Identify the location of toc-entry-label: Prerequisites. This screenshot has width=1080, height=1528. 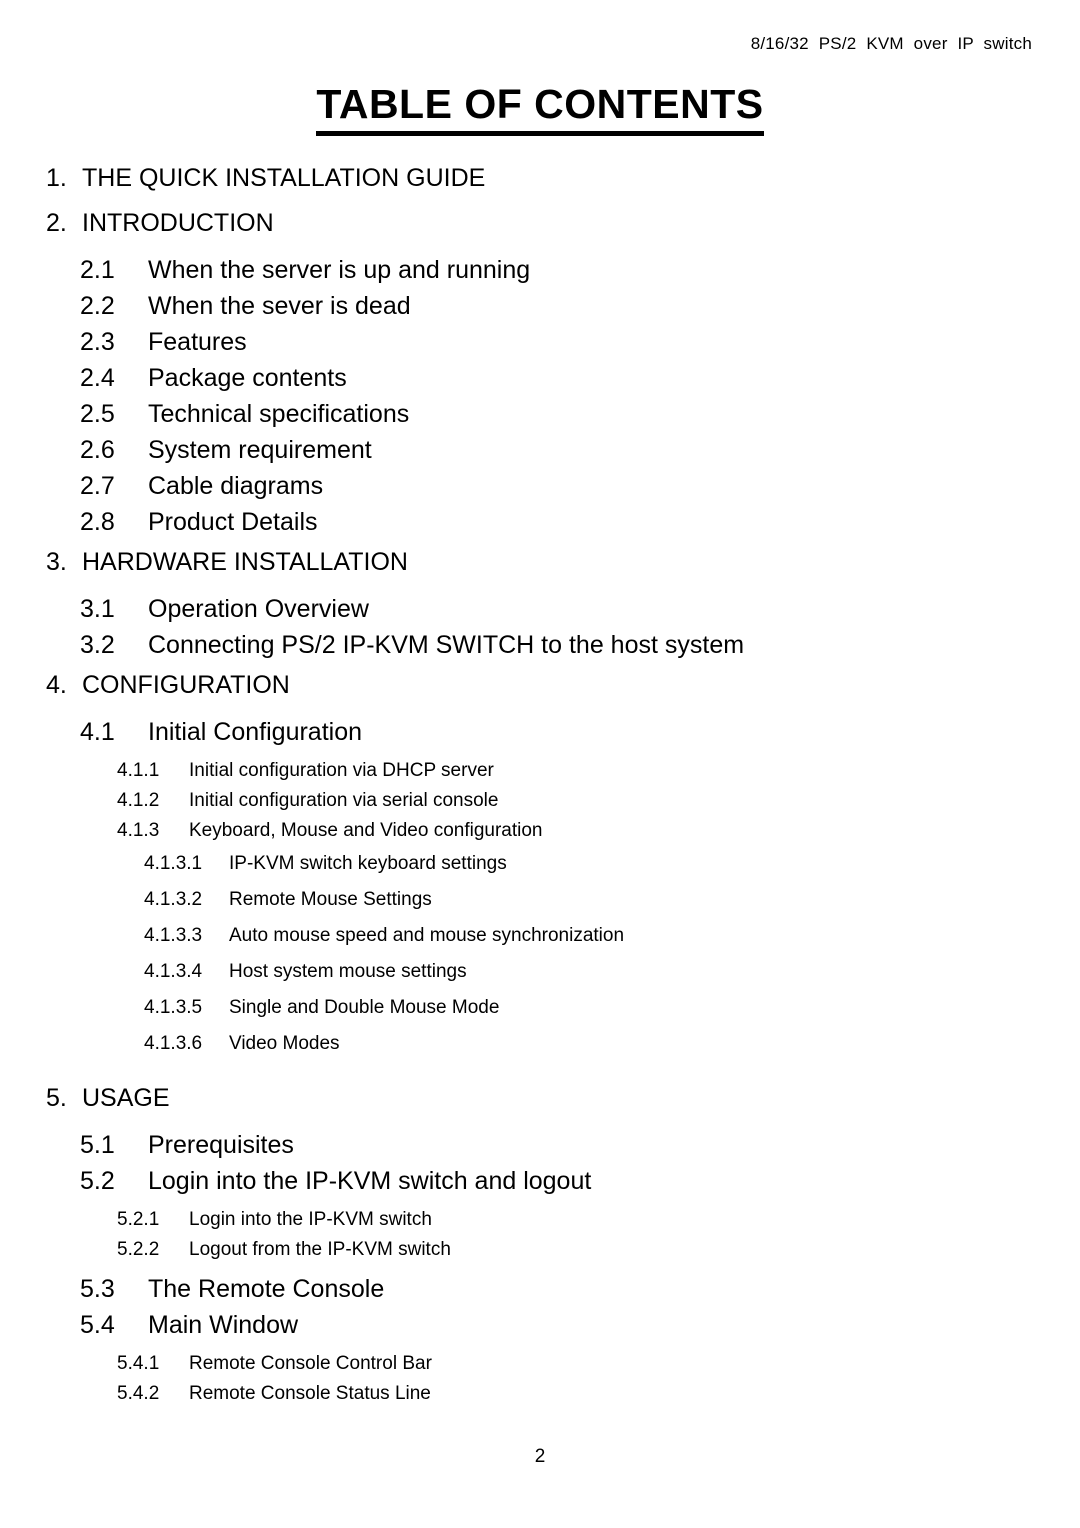
(221, 1145).